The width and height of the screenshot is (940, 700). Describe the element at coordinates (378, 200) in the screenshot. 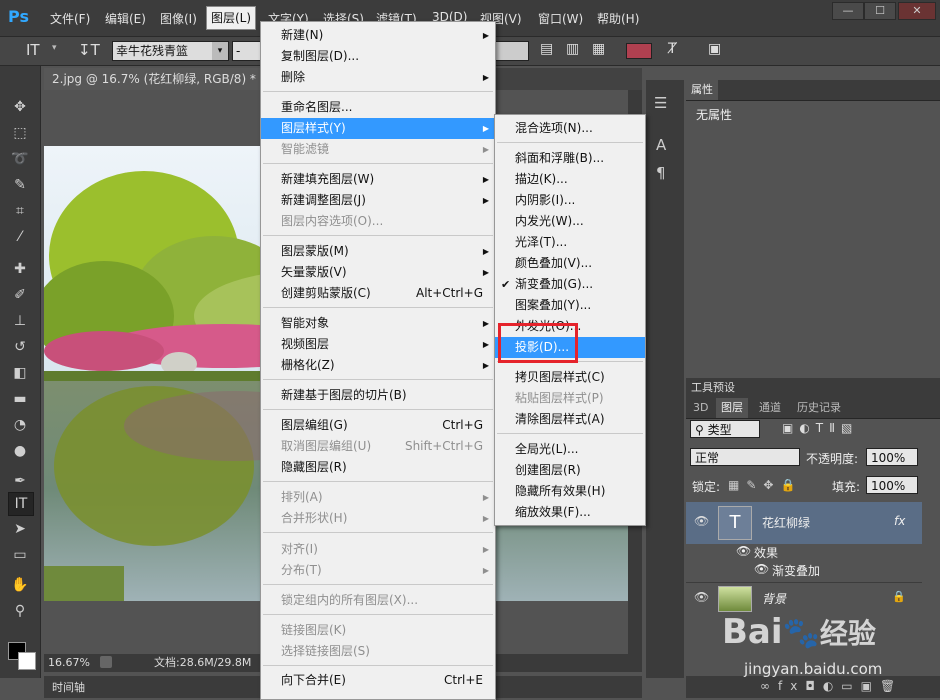

I see `menu-item-new-adjustment-layer: 新建调整图层(J) ▶` at that location.